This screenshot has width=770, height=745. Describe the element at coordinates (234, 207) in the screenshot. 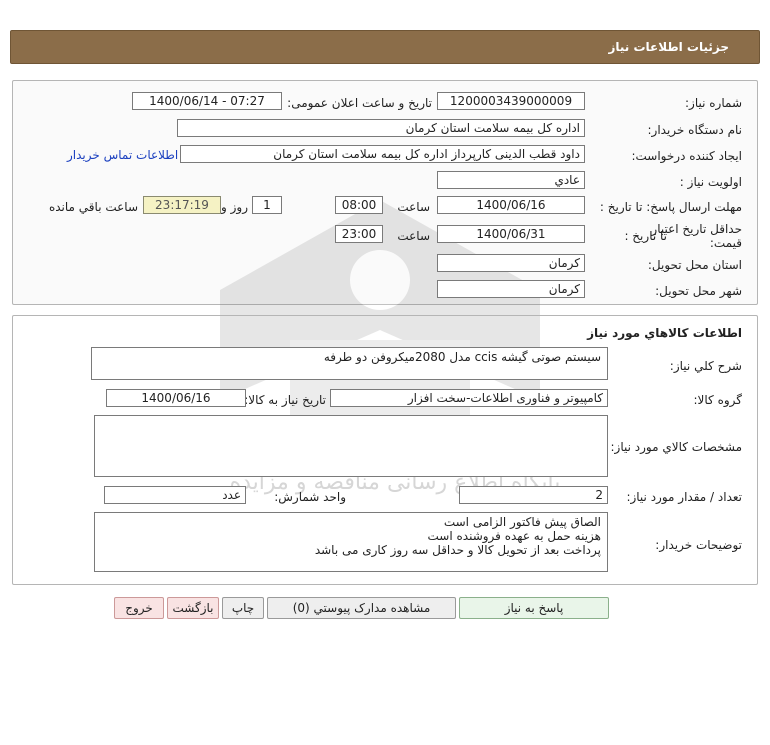

I see `days-label: روز و` at that location.